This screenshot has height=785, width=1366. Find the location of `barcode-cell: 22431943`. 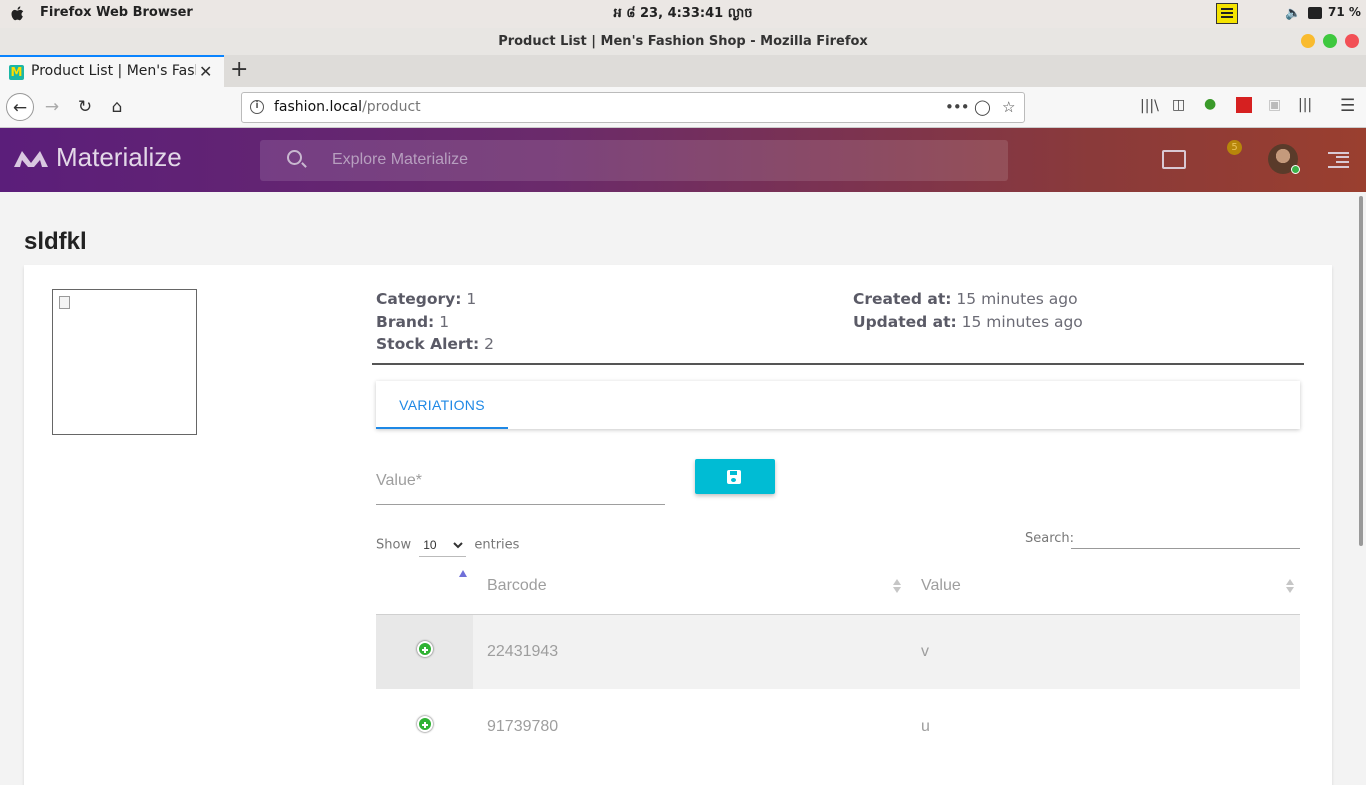

barcode-cell: 22431943 is located at coordinates (690, 651).